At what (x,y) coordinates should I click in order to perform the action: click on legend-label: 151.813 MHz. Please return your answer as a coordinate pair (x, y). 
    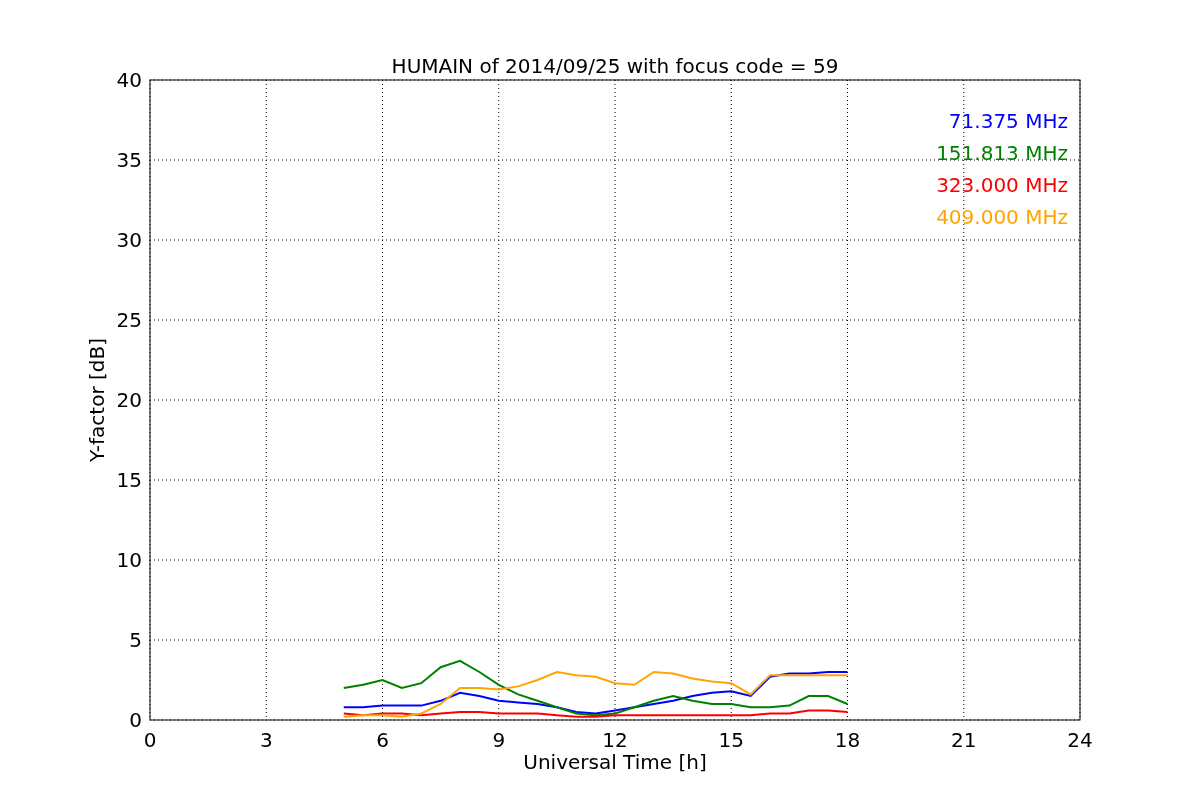
    Looking at the image, I should click on (1002, 153).